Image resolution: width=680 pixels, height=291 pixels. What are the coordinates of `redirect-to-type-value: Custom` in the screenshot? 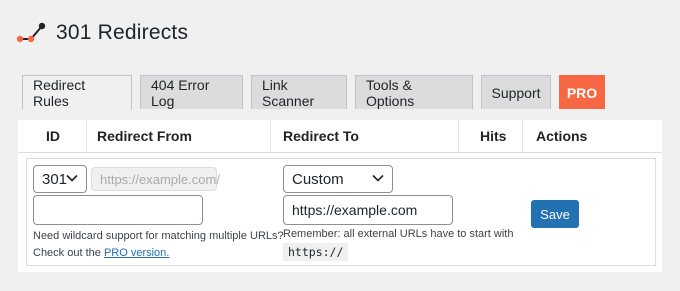 It's located at (318, 179).